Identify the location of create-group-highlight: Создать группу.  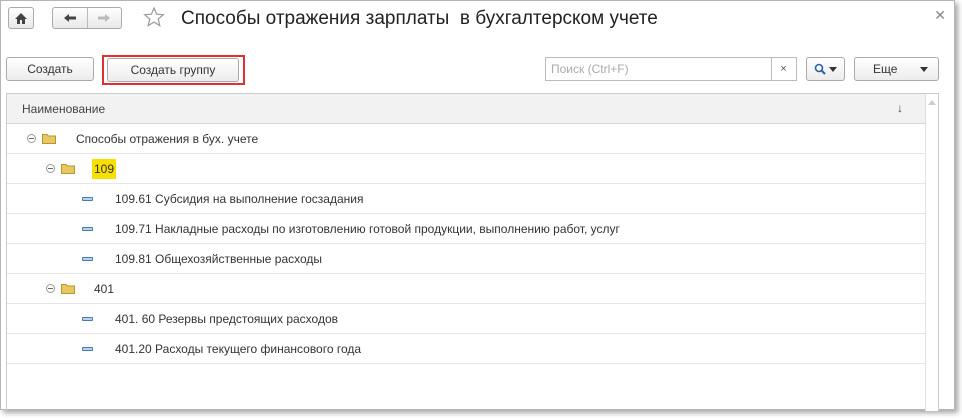
(173, 70).